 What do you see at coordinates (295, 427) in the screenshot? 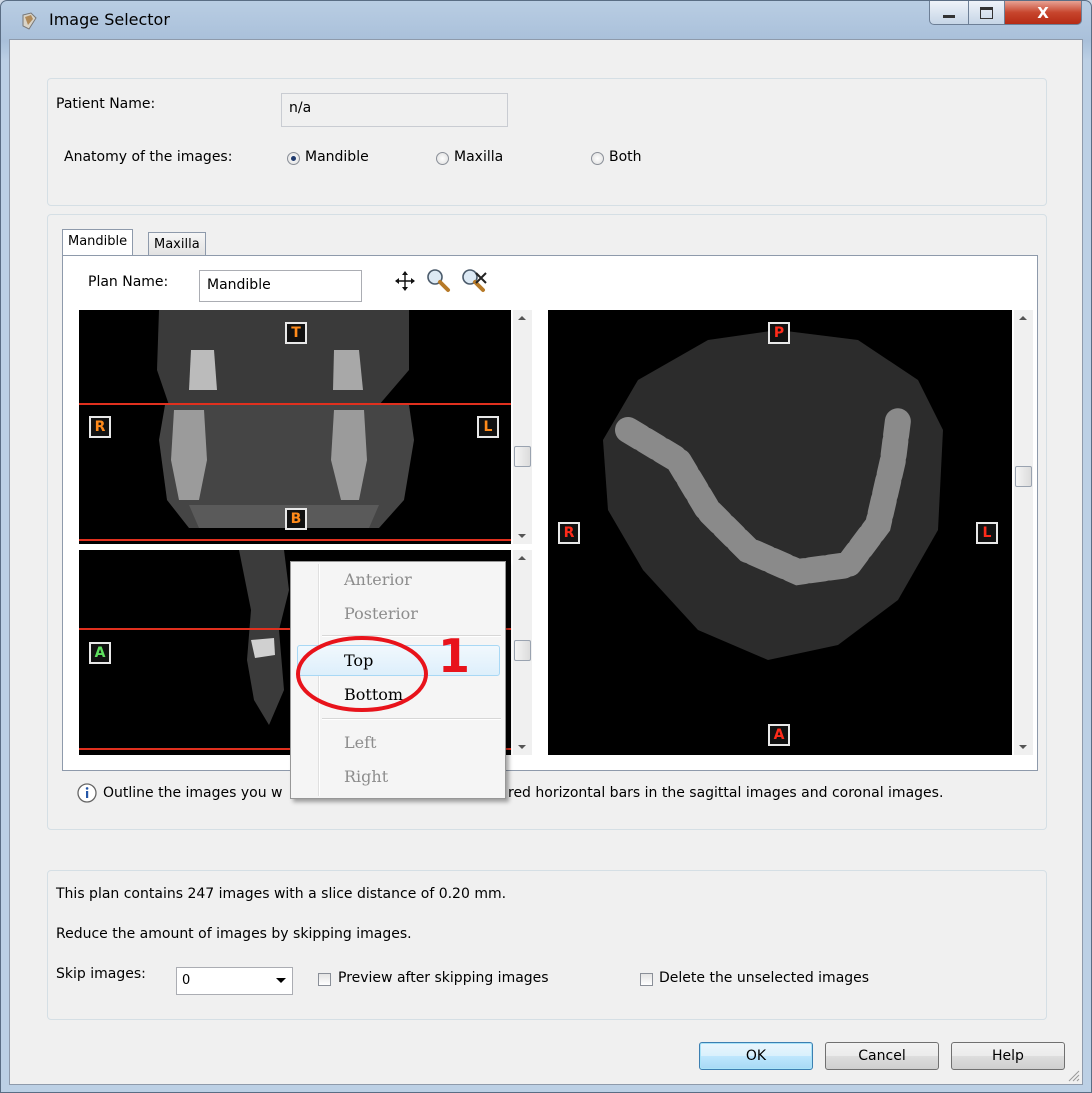
I see `coronal-viewer: T R L B` at bounding box center [295, 427].